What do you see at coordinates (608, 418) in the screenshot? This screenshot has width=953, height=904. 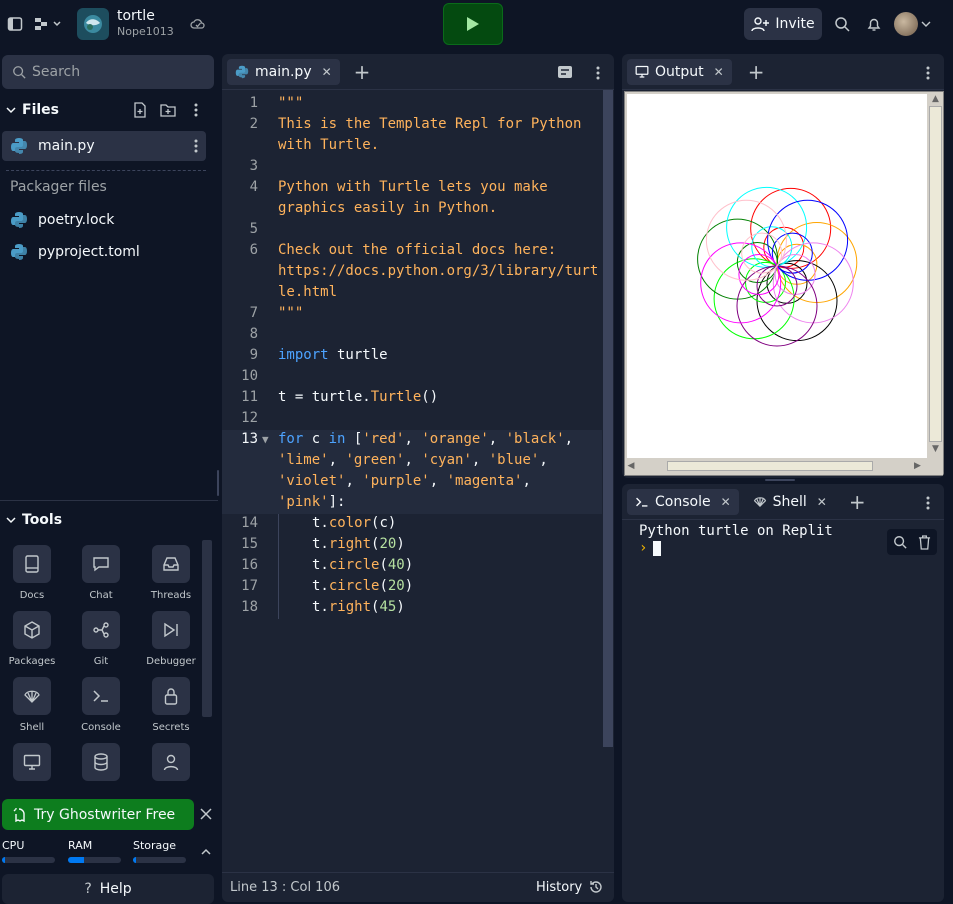 I see `editor-scrollbar` at bounding box center [608, 418].